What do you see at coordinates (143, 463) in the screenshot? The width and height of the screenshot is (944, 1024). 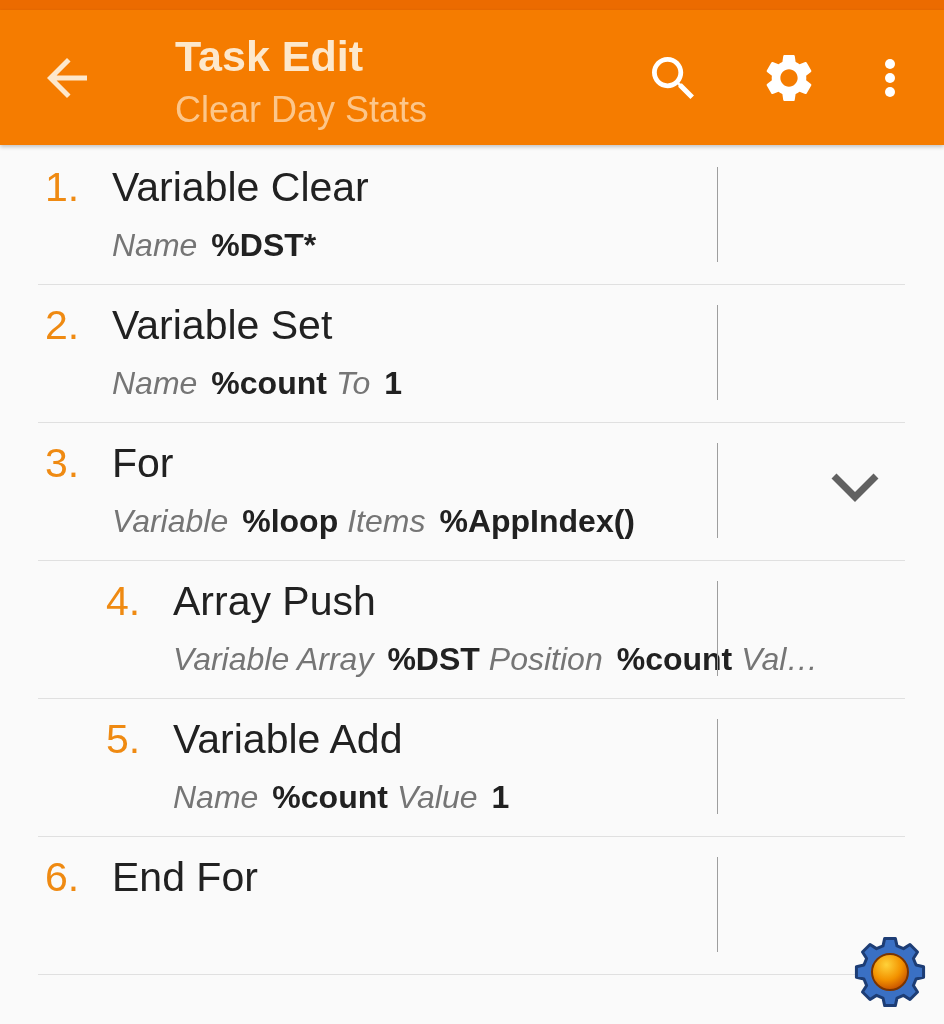 I see `action-name: For` at bounding box center [143, 463].